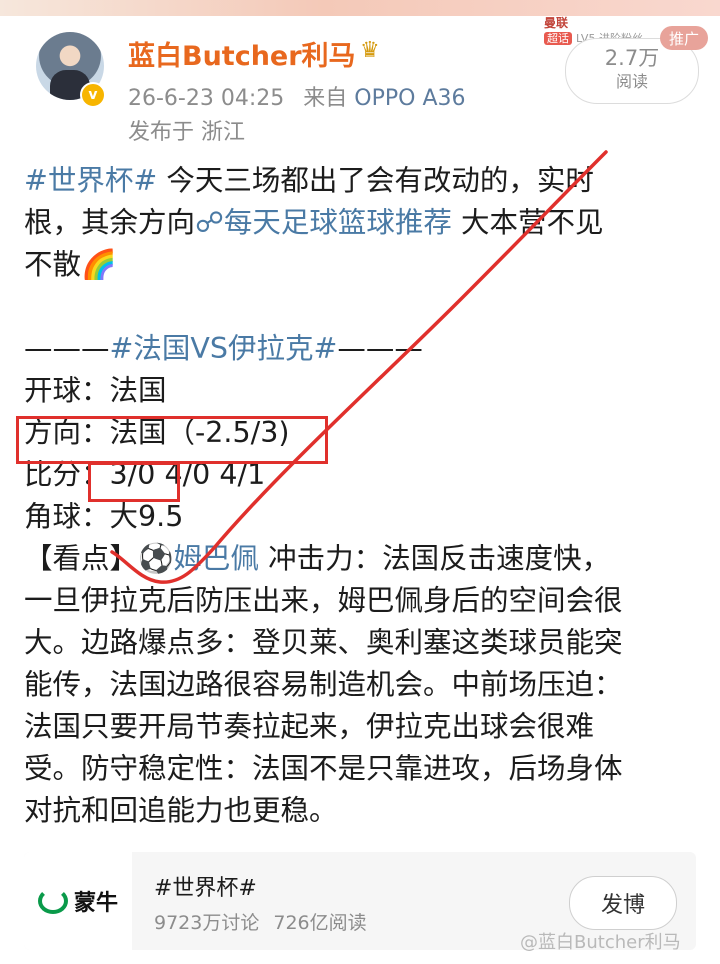  Describe the element at coordinates (623, 903) in the screenshot. I see `post-button: 发博` at that location.